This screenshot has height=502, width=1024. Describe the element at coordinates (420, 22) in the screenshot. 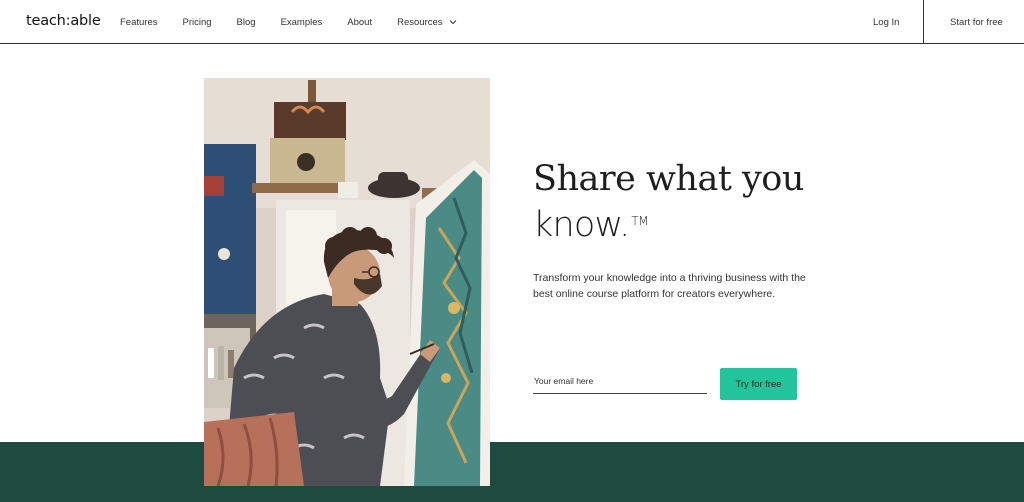

I see `nav-resources-label: Resources` at that location.